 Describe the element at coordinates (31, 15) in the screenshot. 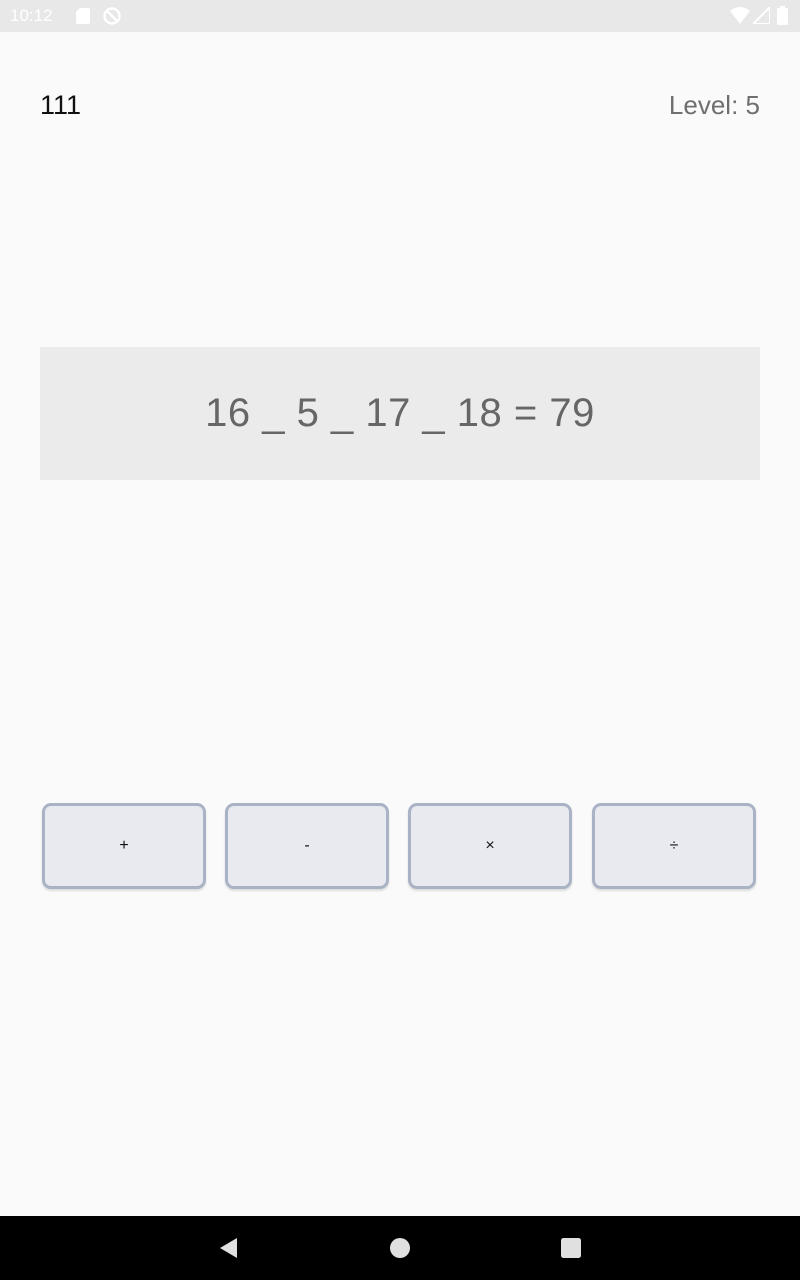

I see `status-time: 10:12` at that location.